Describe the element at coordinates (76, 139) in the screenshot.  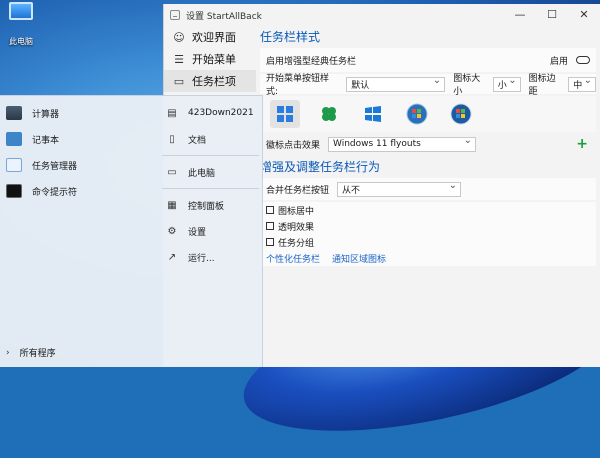
I see `app-notepad: 记事本` at that location.